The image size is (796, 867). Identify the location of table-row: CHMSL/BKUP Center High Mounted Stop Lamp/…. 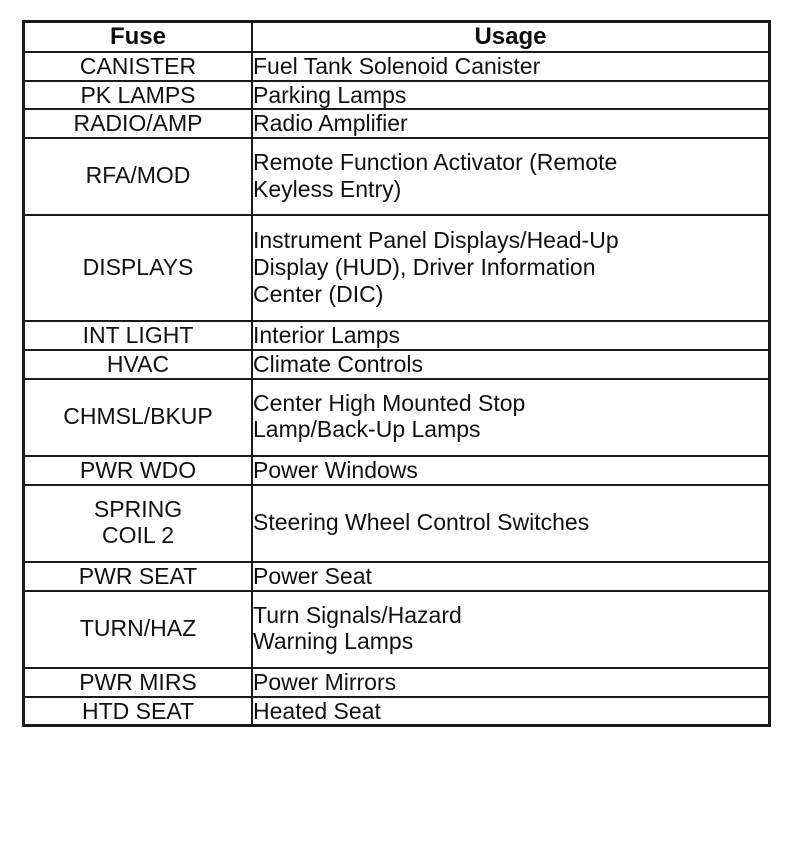
(396, 417).